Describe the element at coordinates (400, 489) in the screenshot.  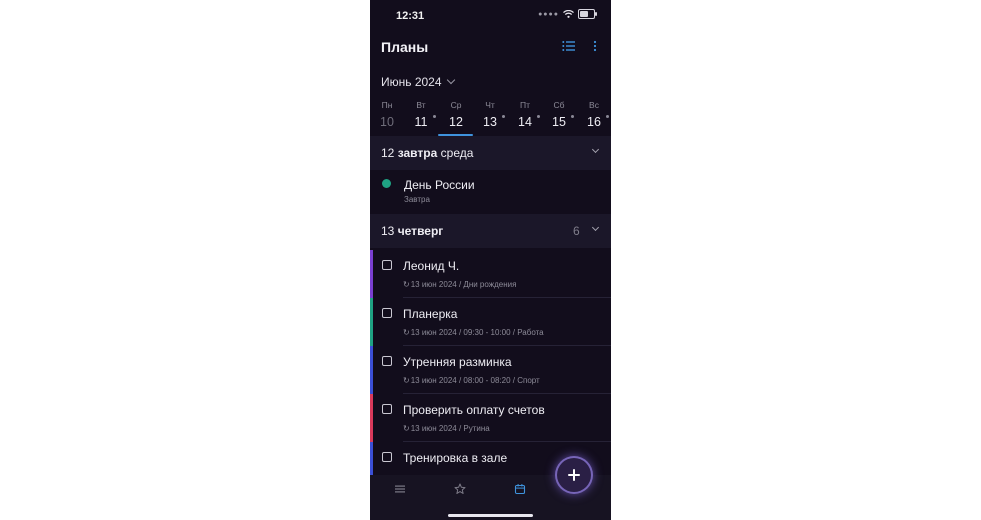
I see `menu-icon` at that location.